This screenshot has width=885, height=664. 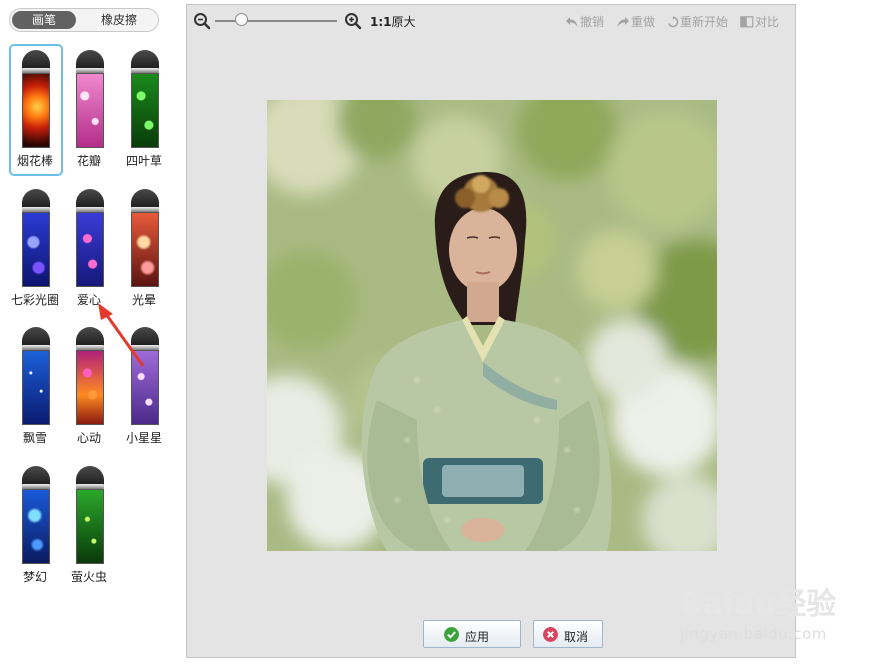 I want to click on redo-button: 重做, so click(x=635, y=21).